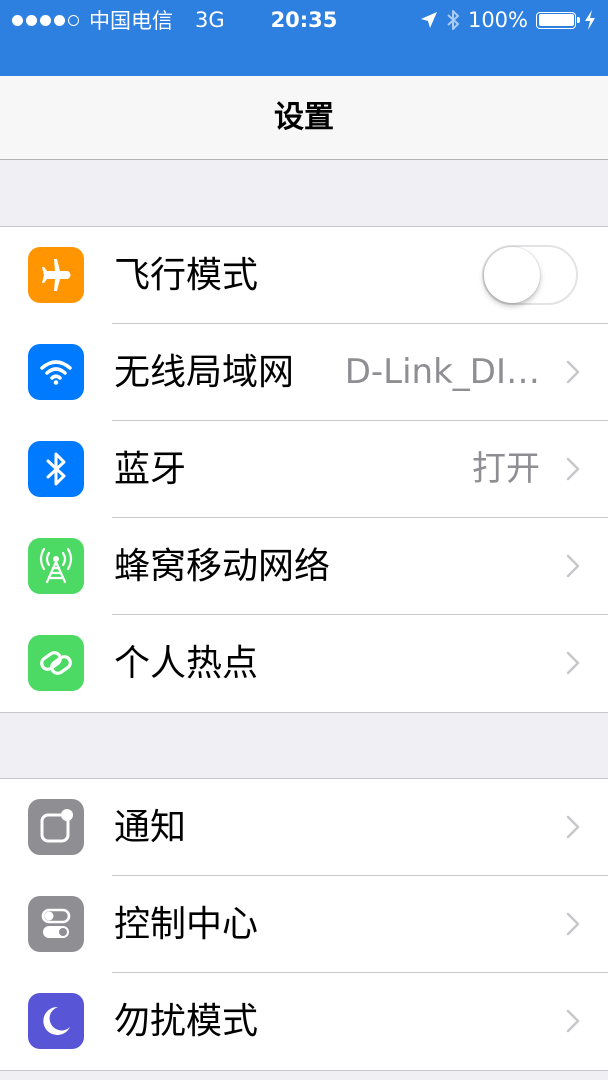  What do you see at coordinates (453, 20) in the screenshot?
I see `bluetooth-status-icon` at bounding box center [453, 20].